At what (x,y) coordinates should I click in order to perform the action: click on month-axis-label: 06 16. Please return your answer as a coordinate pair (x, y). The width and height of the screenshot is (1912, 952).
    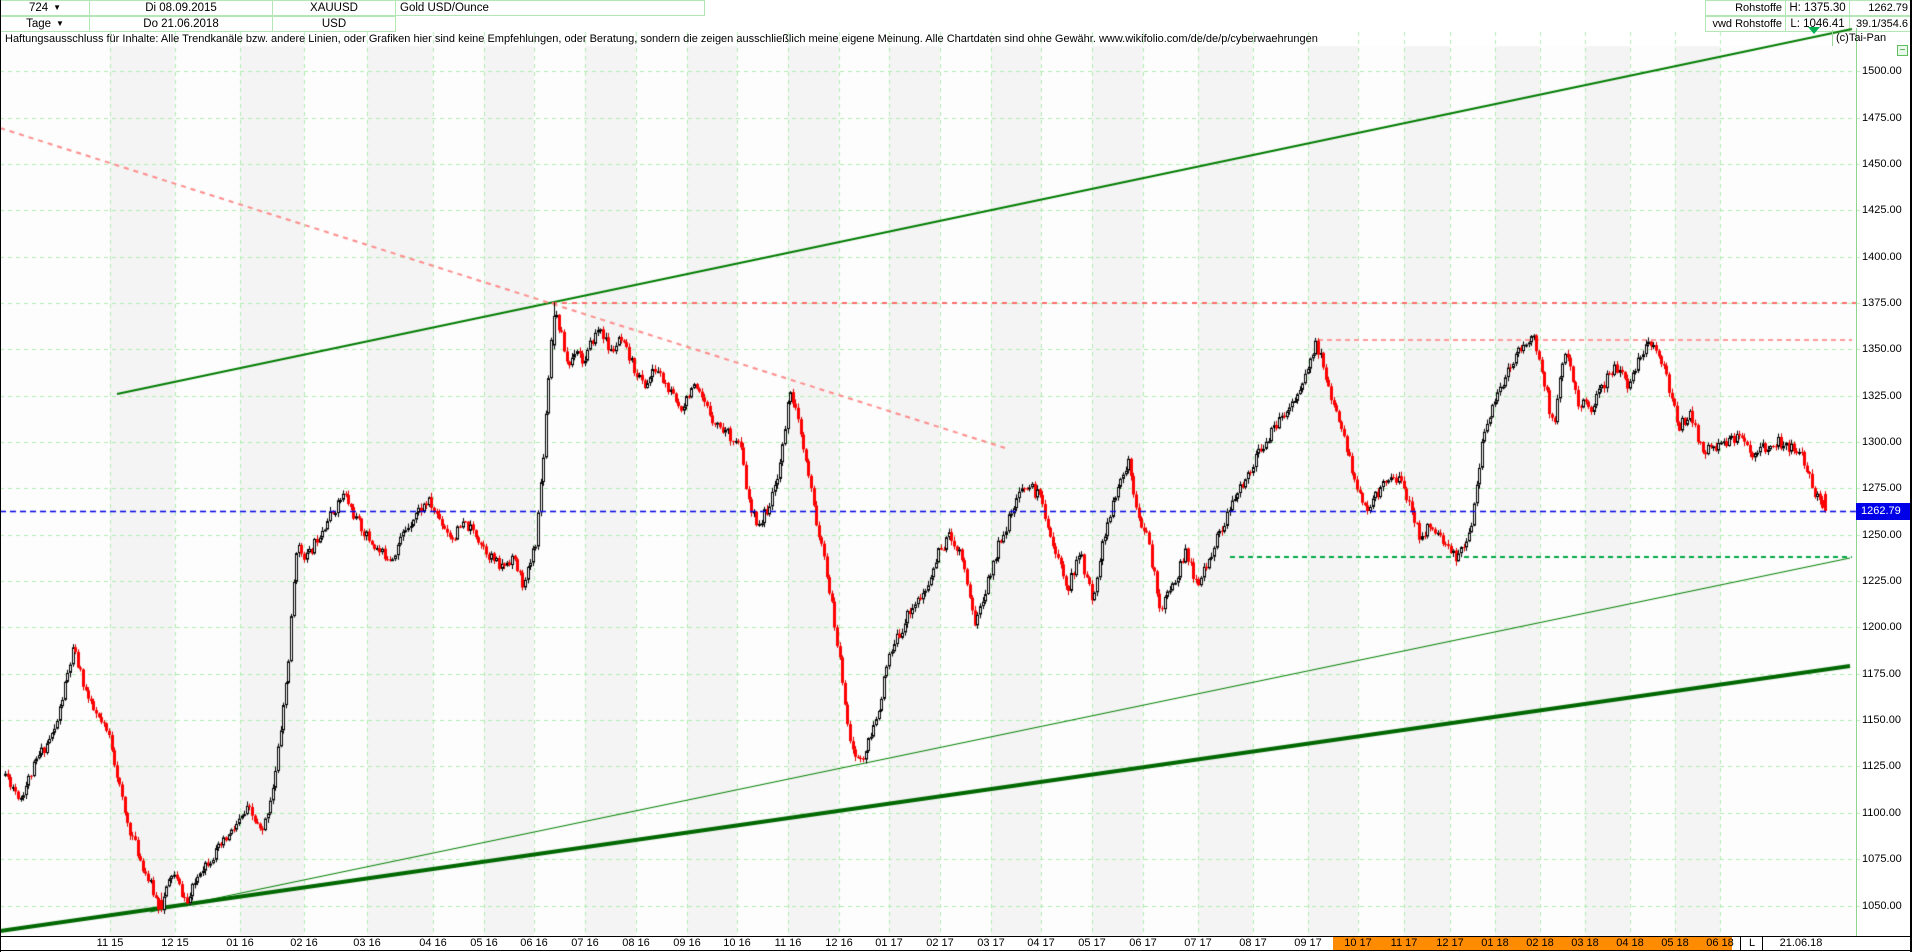
    Looking at the image, I should click on (534, 943).